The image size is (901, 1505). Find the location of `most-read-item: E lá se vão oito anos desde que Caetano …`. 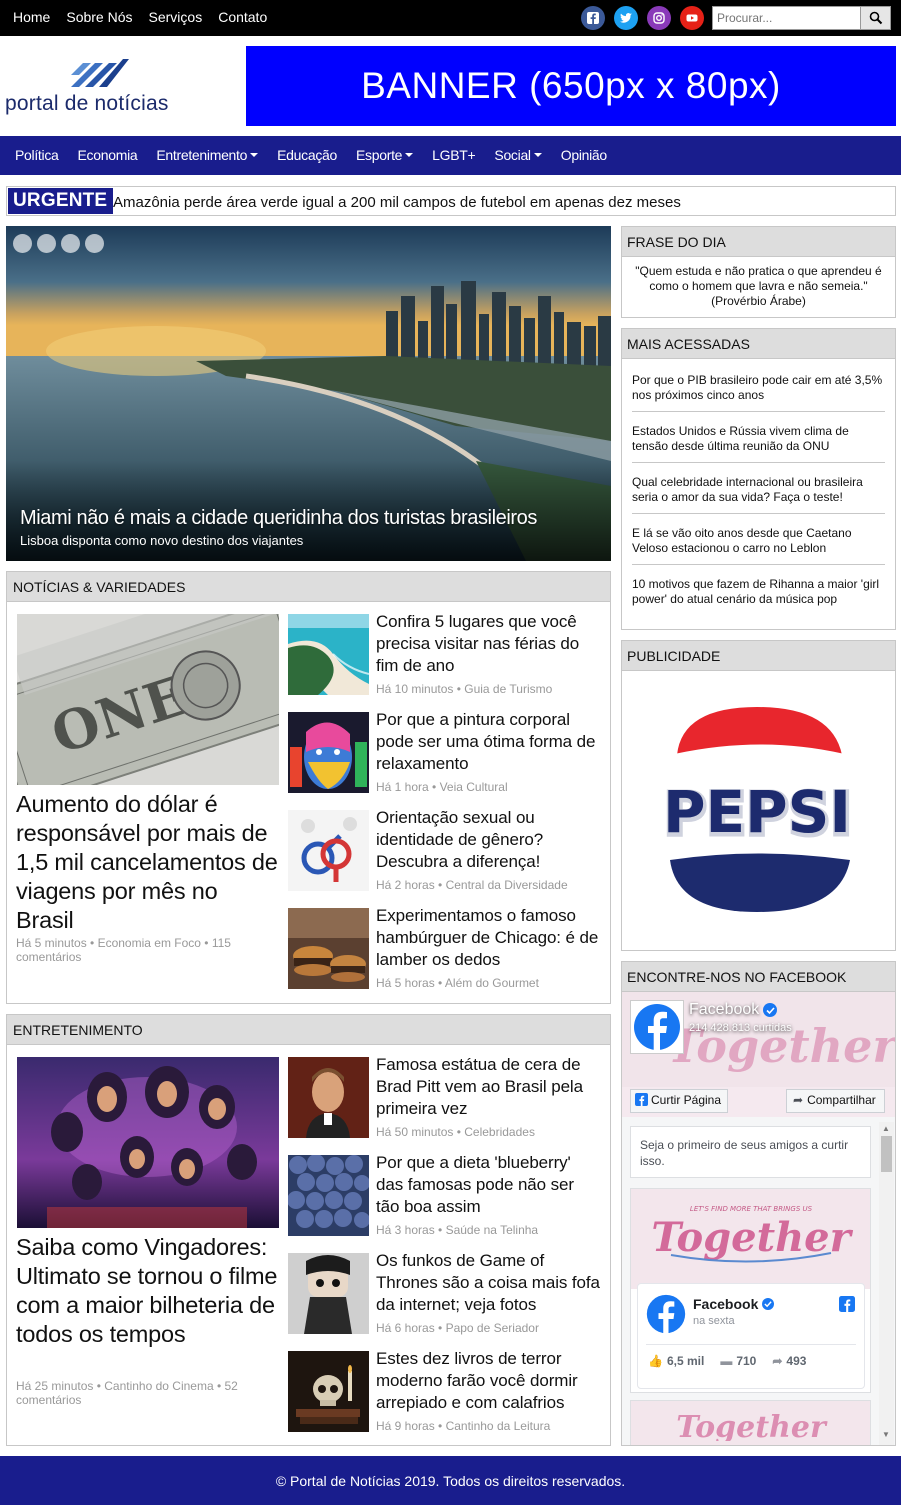

most-read-item: E lá se vão oito anos desde que Caetano … is located at coordinates (758, 539).